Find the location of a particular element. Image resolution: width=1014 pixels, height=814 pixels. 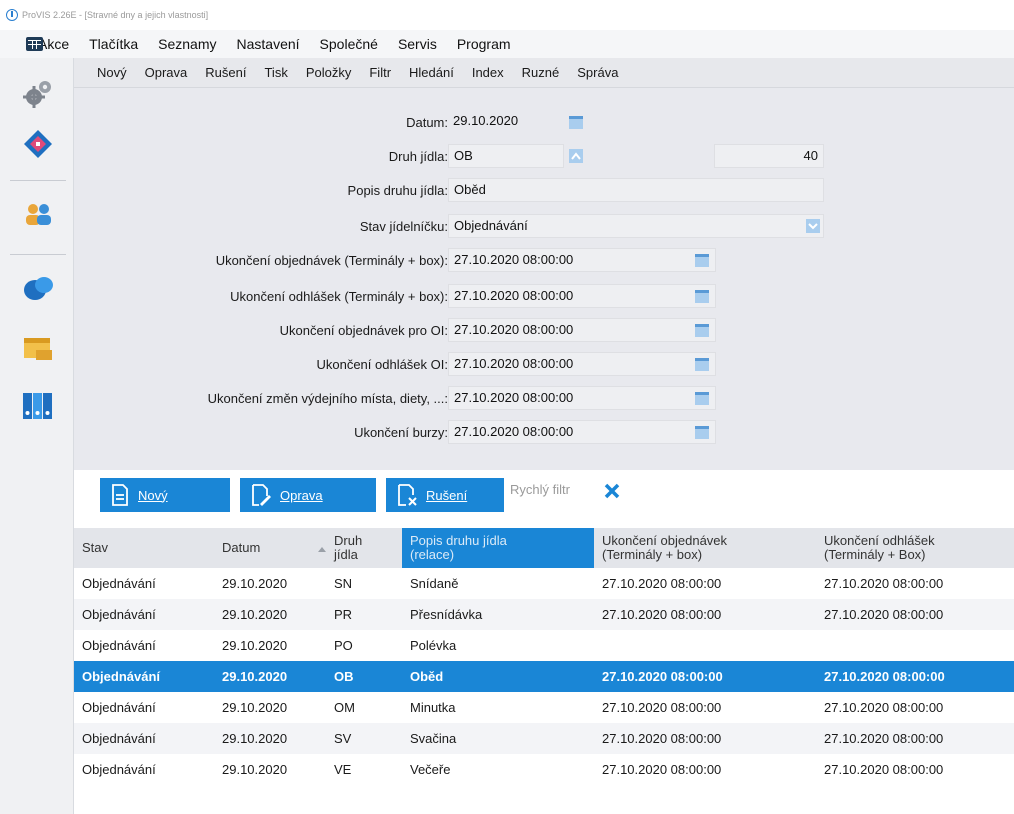

clear-filter-icon is located at coordinates (612, 491).